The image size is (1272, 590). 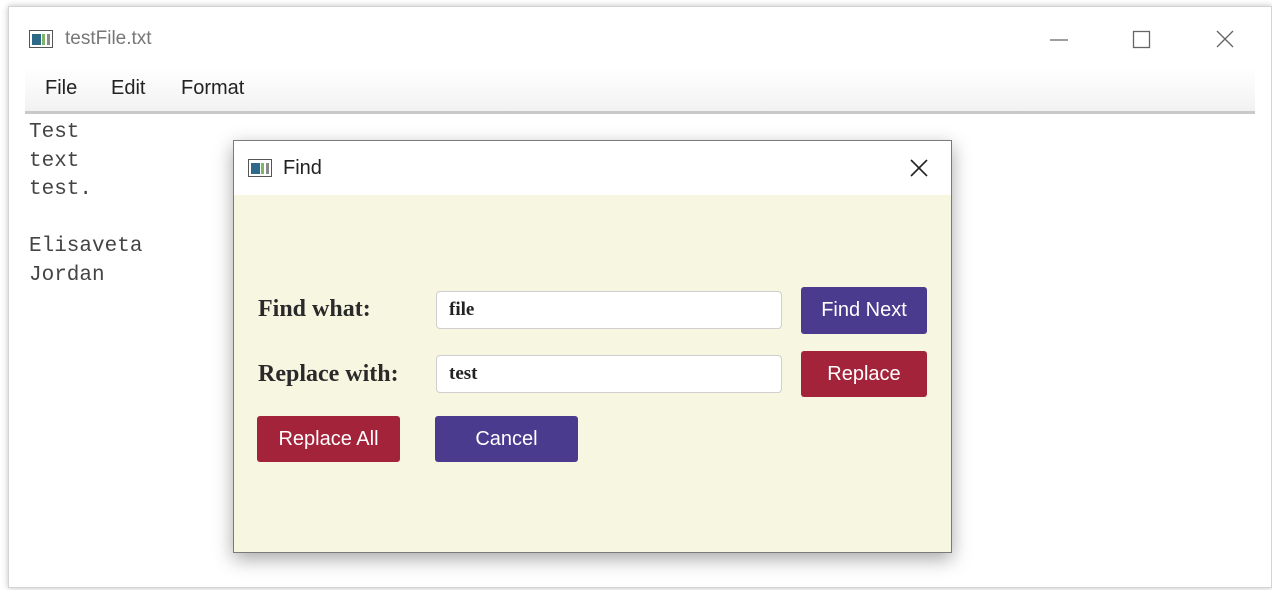 I want to click on close-window-button, so click(x=1225, y=40).